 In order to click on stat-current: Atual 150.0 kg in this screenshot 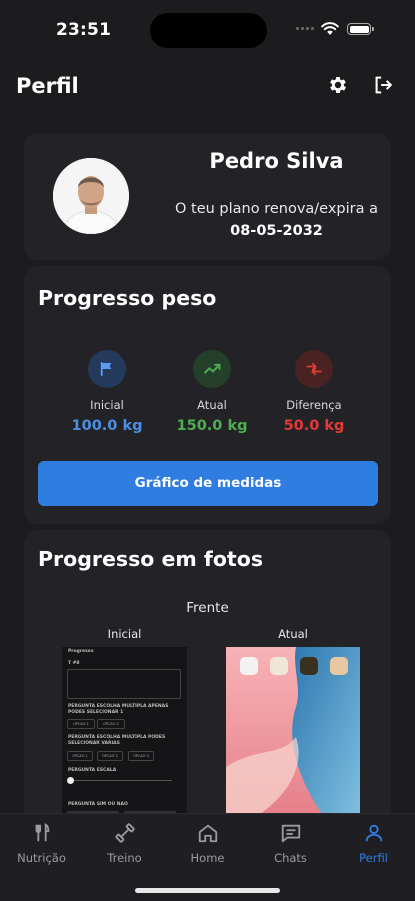, I will do `click(212, 392)`.